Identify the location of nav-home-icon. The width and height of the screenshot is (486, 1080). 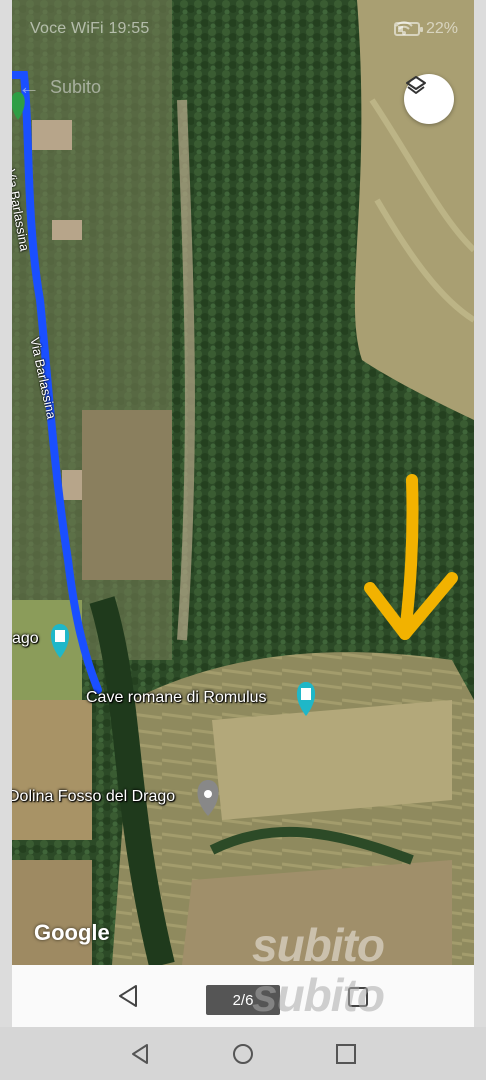
(243, 1054).